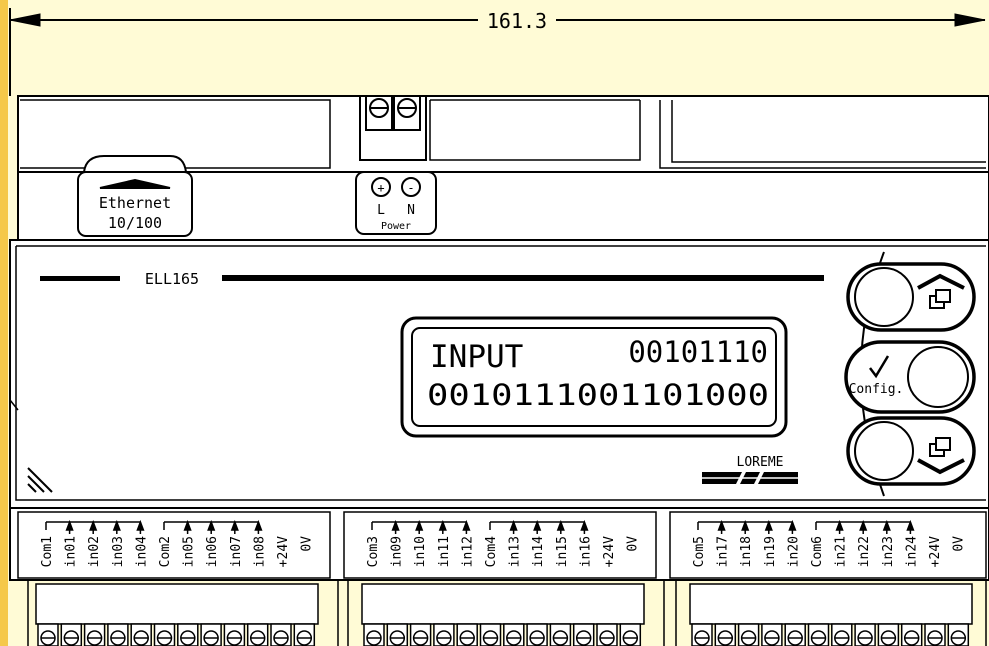 Image resolution: width=989 pixels, height=646 pixels. I want to click on terminal-label: Com5, so click(699, 551).